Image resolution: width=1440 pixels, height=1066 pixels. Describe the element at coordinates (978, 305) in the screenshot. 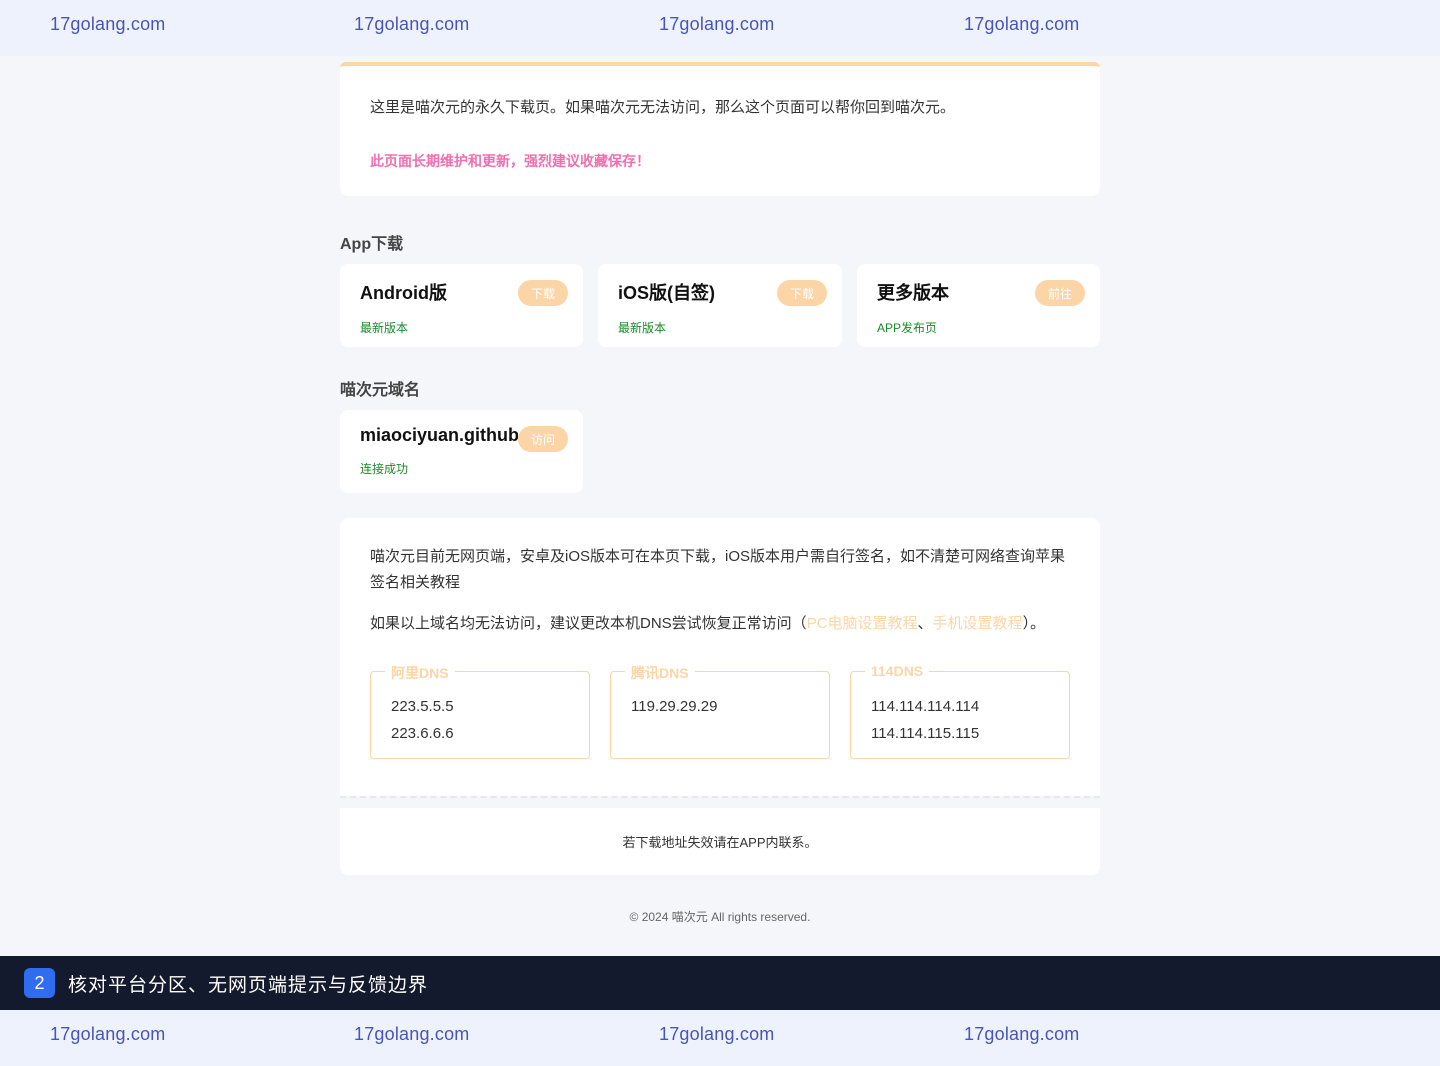

I see `more-versions-card: 更多版本 APP发布页 前往` at that location.